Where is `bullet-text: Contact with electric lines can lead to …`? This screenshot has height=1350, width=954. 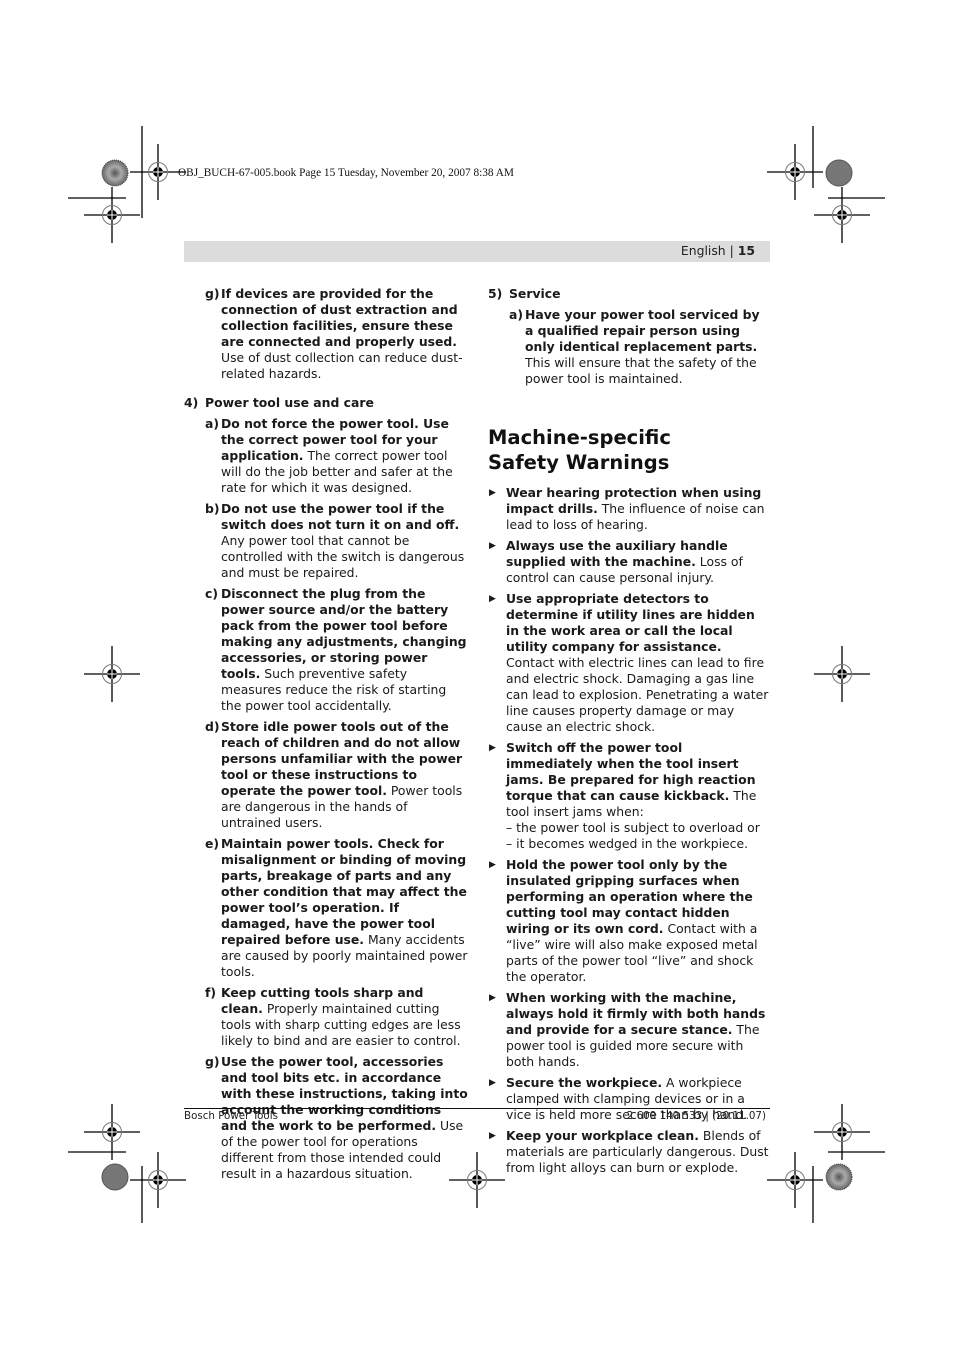
bullet-text: Contact with electric lines can lead to … is located at coordinates (637, 694).